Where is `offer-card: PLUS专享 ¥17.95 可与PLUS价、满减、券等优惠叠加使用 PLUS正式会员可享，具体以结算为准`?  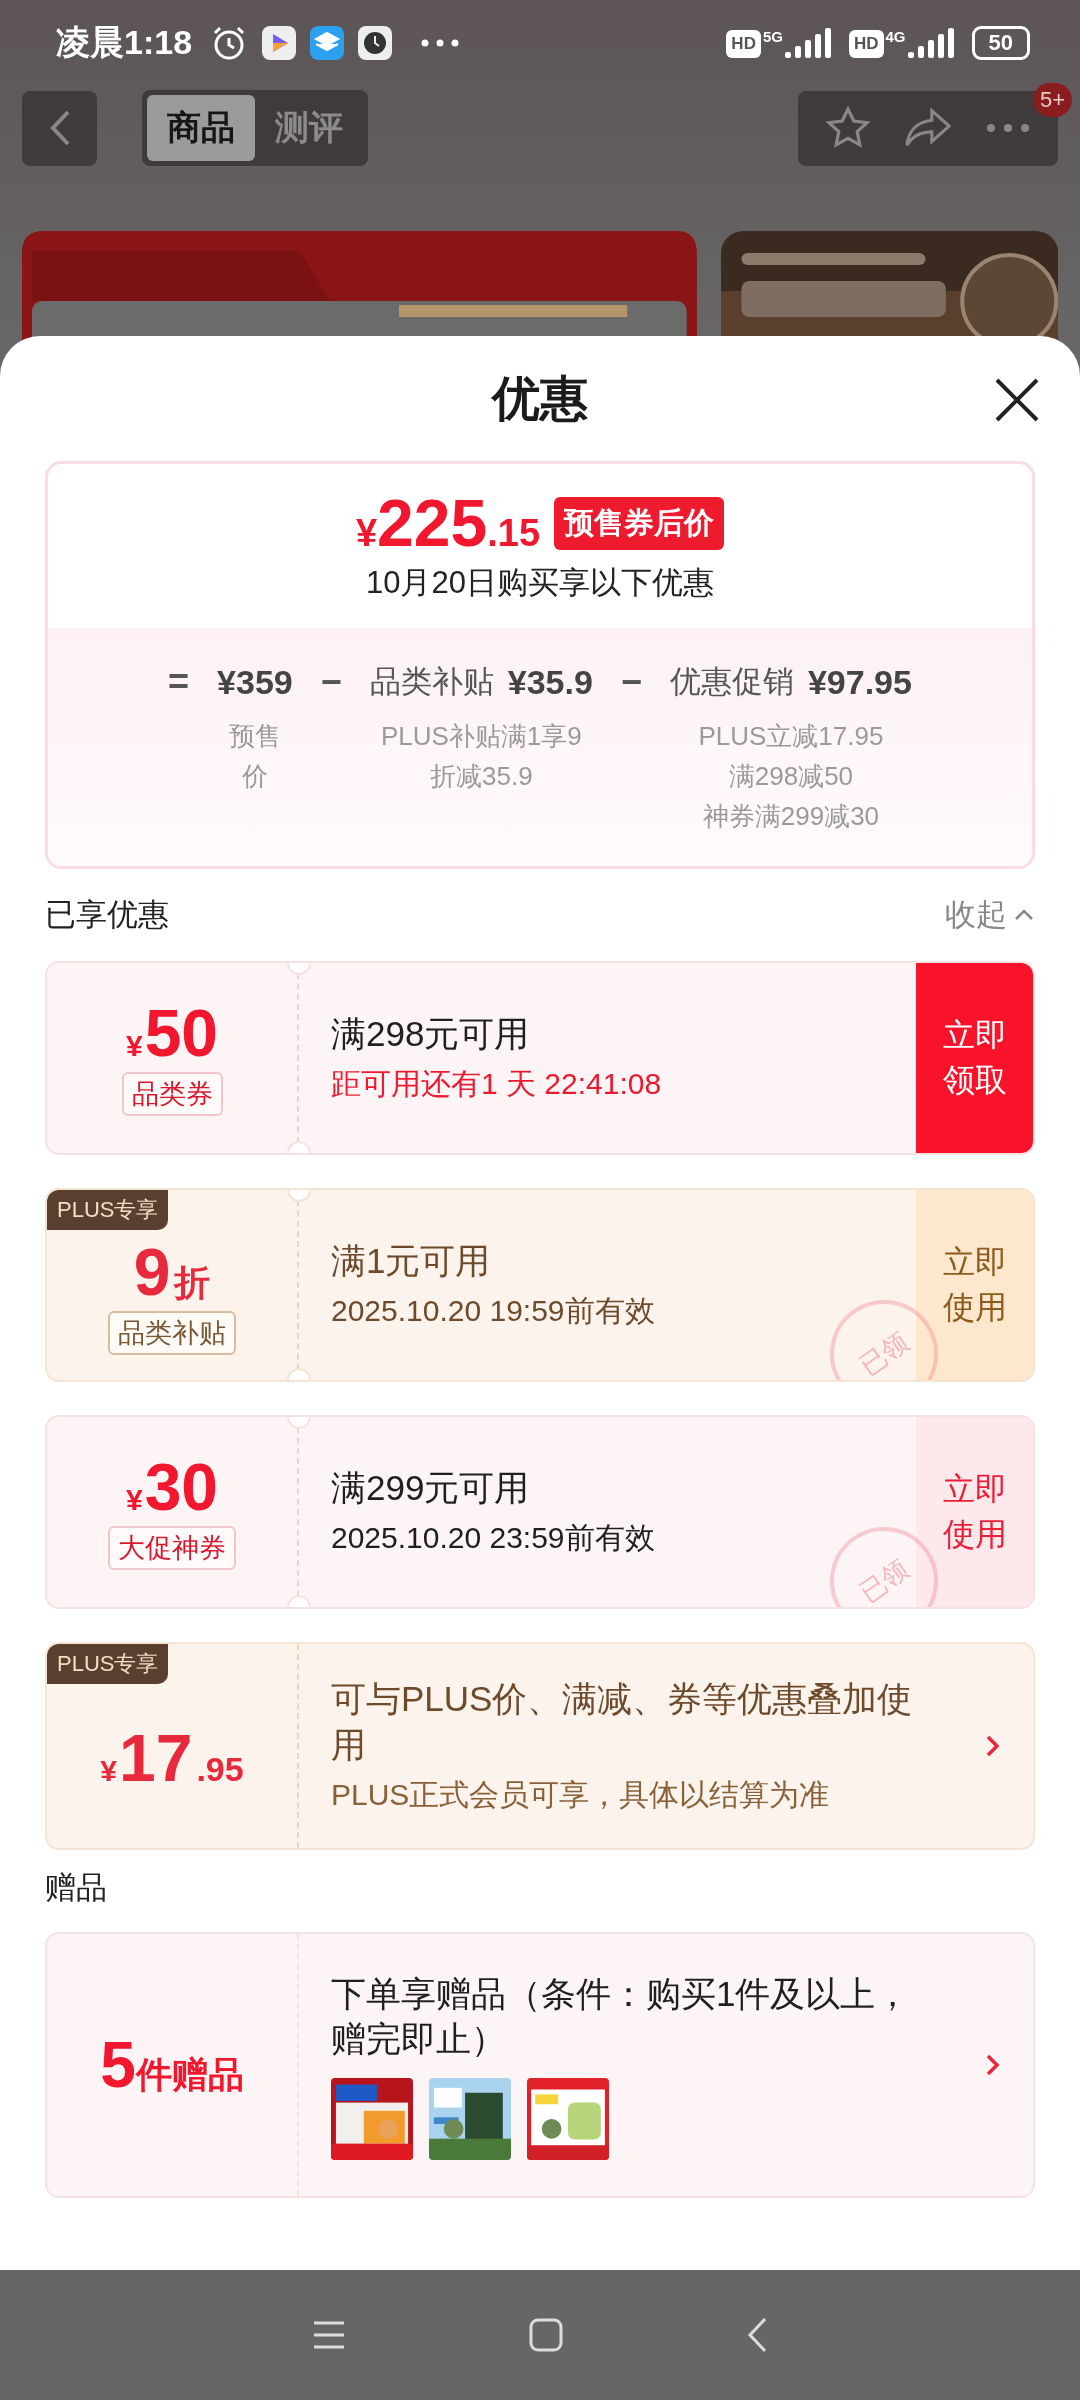
offer-card: PLUS专享 ¥17.95 可与PLUS价、满减、券等优惠叠加使用 PLUS正式会员可享，具体以结算为准 is located at coordinates (540, 1746).